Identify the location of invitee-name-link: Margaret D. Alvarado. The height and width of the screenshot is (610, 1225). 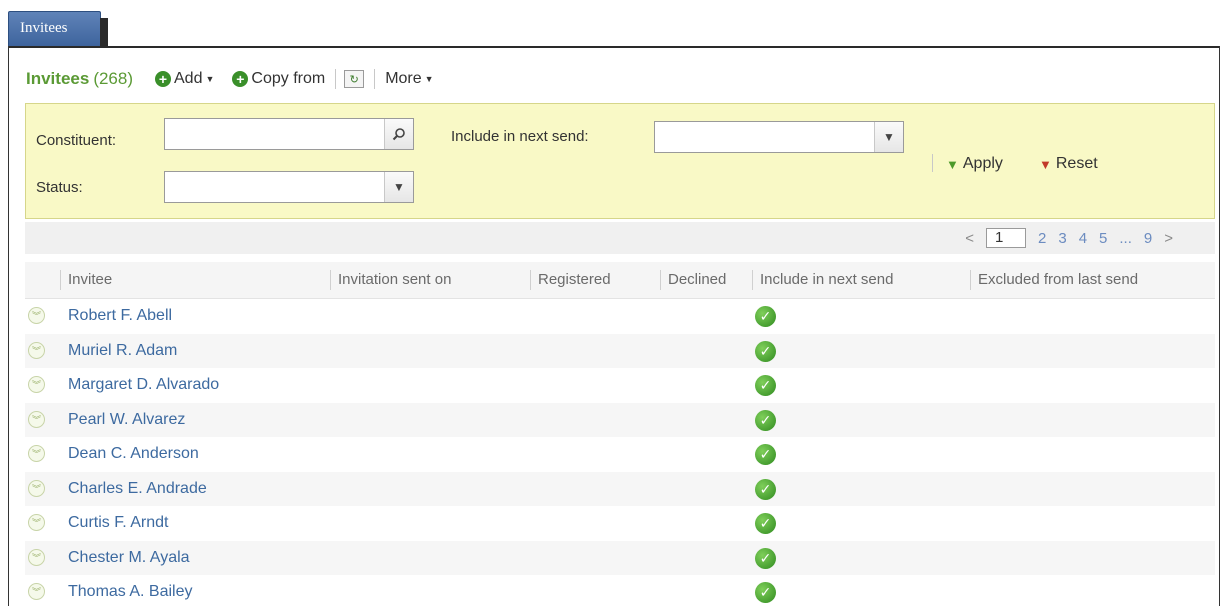
(143, 385).